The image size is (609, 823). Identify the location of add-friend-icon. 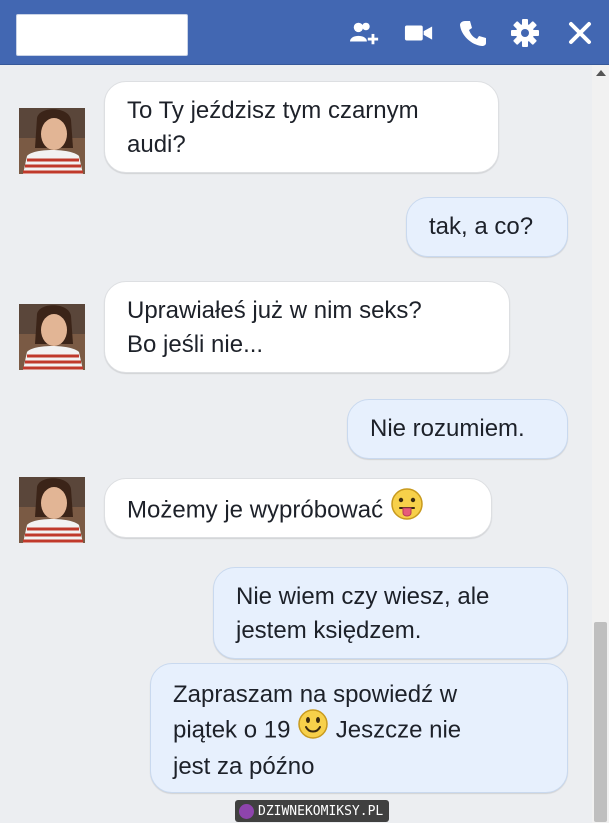
(365, 33).